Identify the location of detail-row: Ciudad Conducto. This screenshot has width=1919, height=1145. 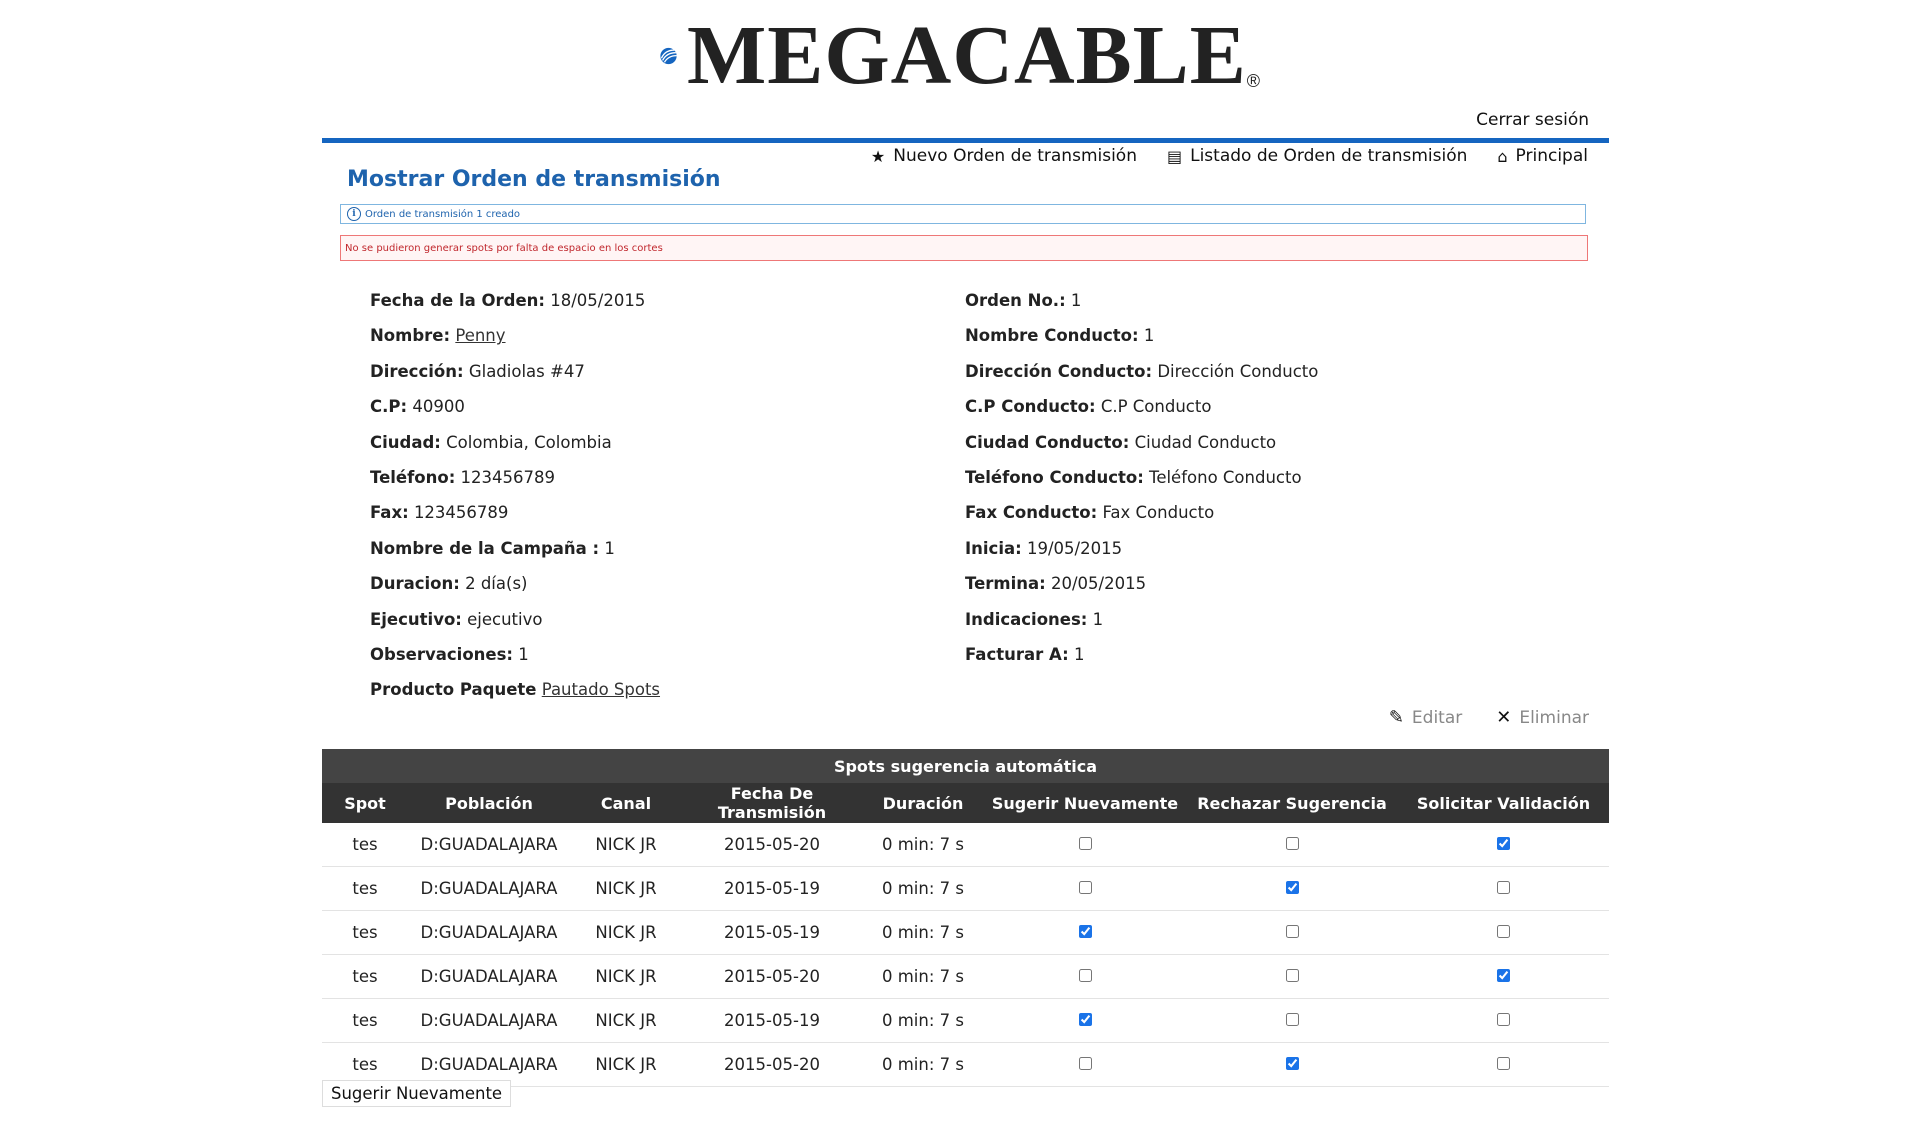
(1141, 450).